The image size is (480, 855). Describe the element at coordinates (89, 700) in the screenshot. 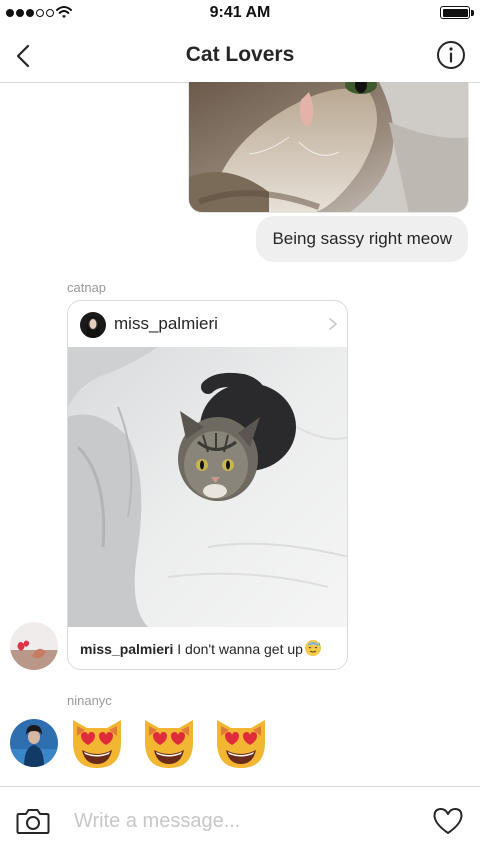

I see `sender-name: ninanyc` at that location.